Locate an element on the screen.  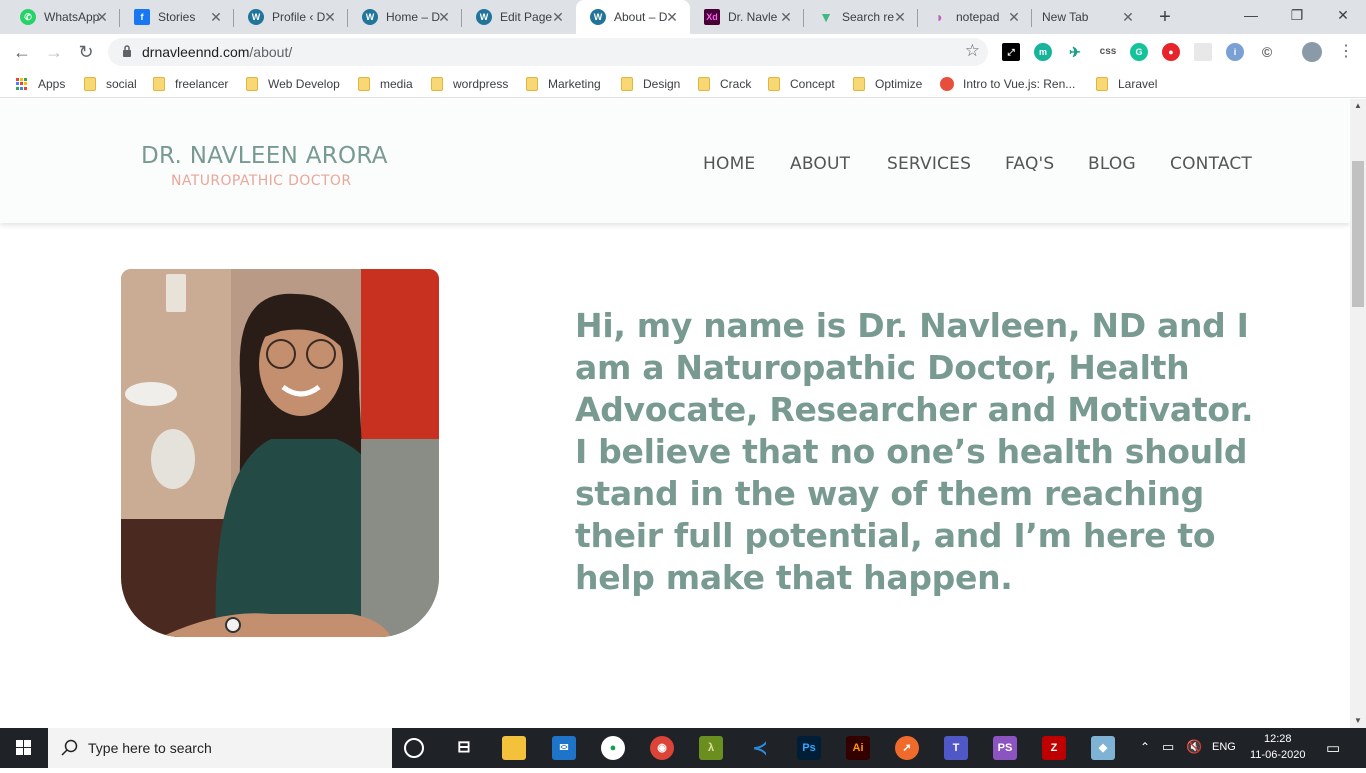
bookmark-folder-wordpress: wordpress is located at coordinates (469, 84).